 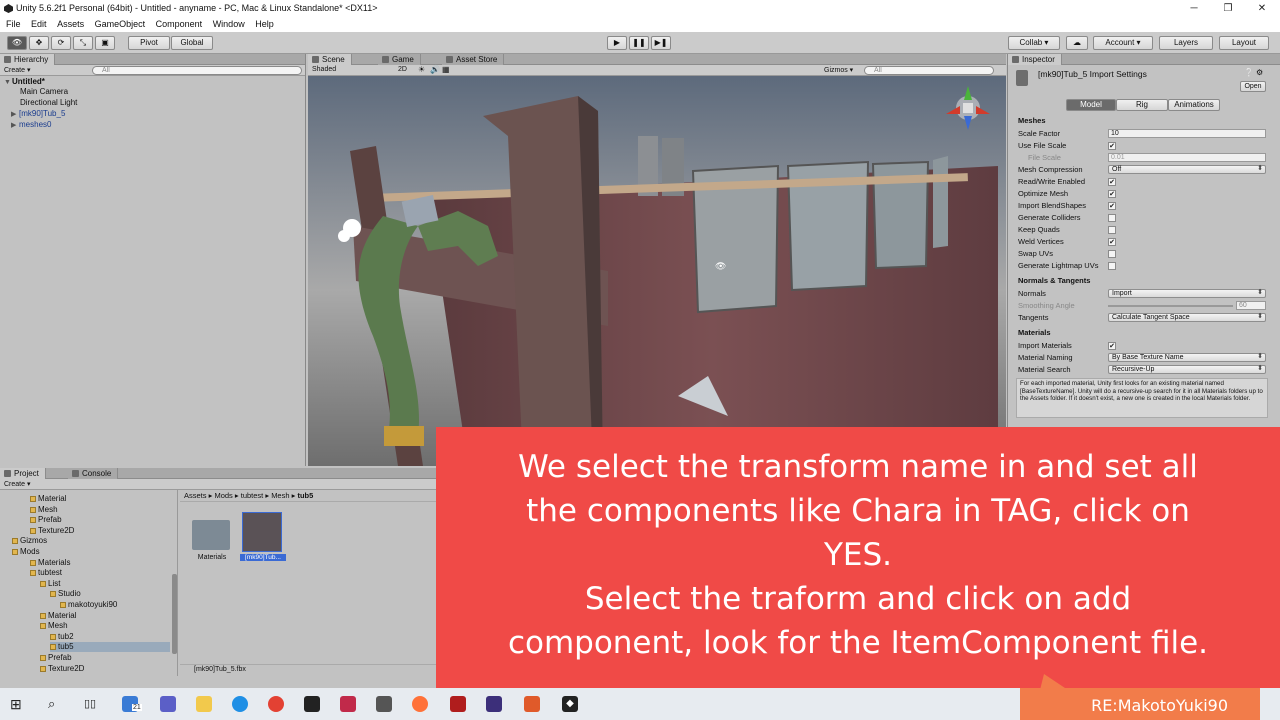 I want to click on play-button: ▶, so click(x=617, y=43).